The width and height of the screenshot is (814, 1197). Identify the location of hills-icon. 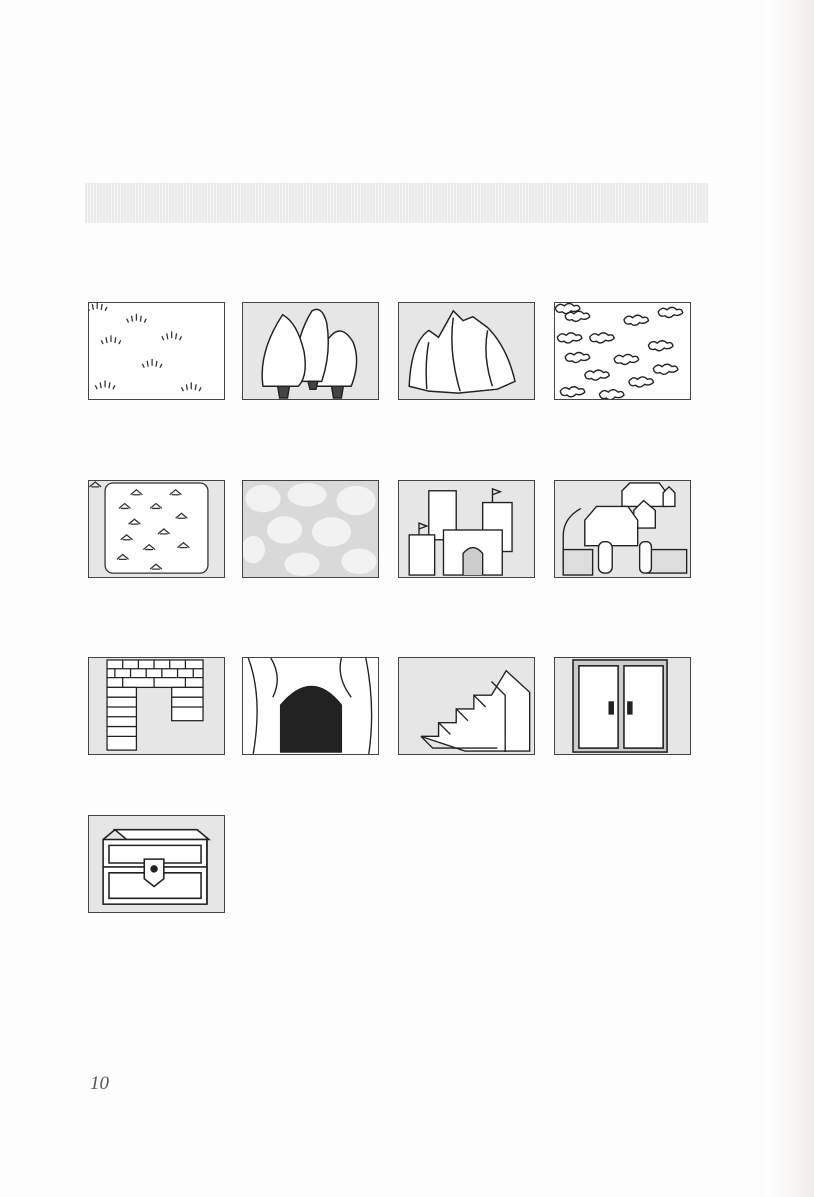
(622, 351).